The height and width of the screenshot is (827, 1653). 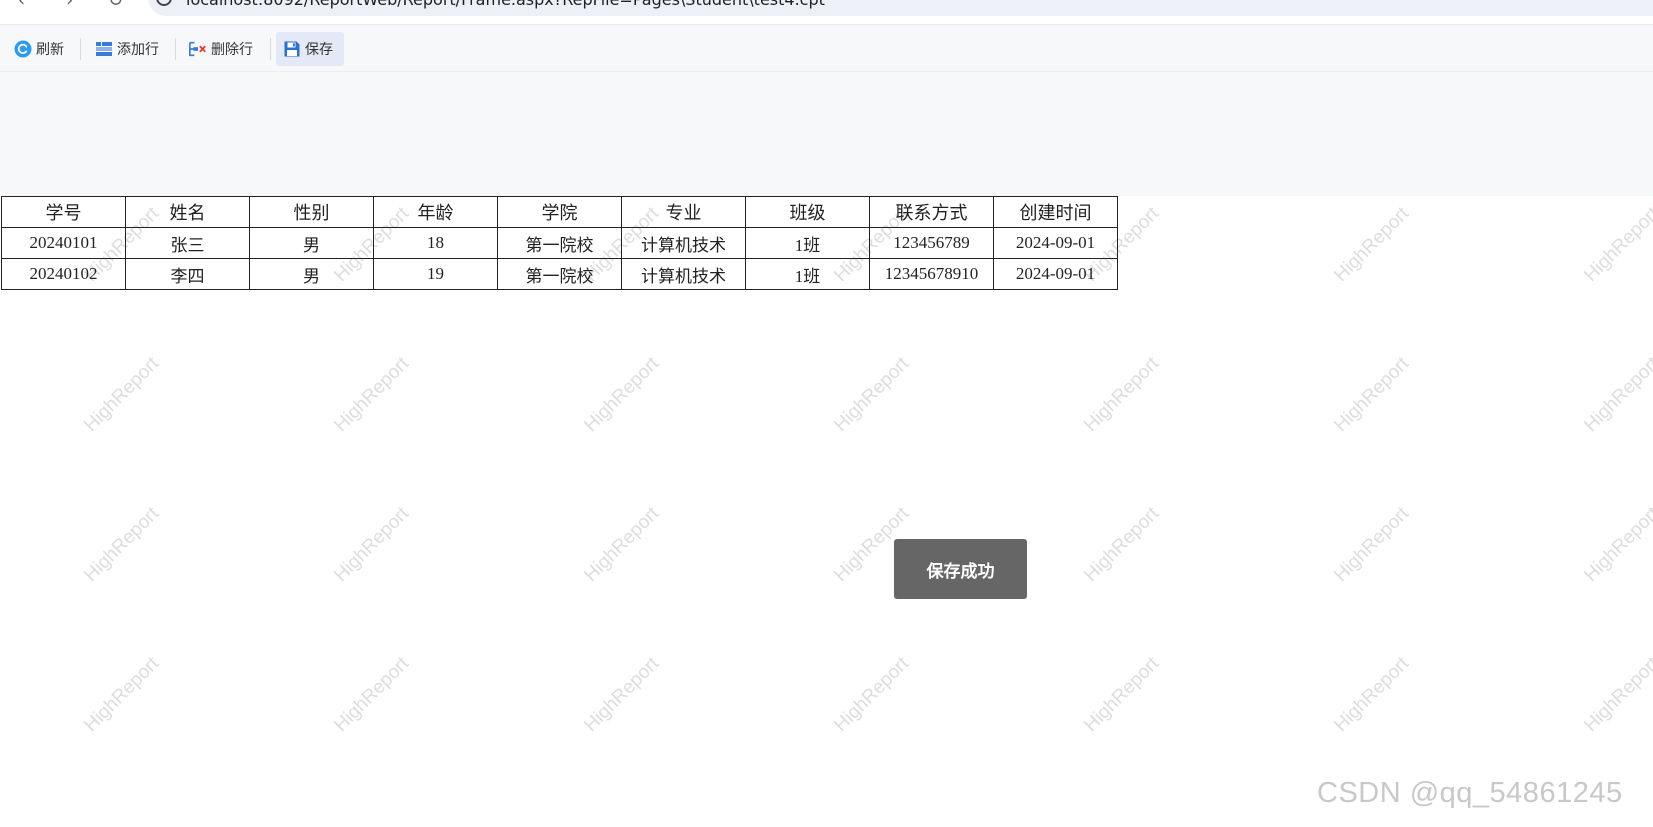 What do you see at coordinates (435, 243) in the screenshot?
I see `table-cell: 18` at bounding box center [435, 243].